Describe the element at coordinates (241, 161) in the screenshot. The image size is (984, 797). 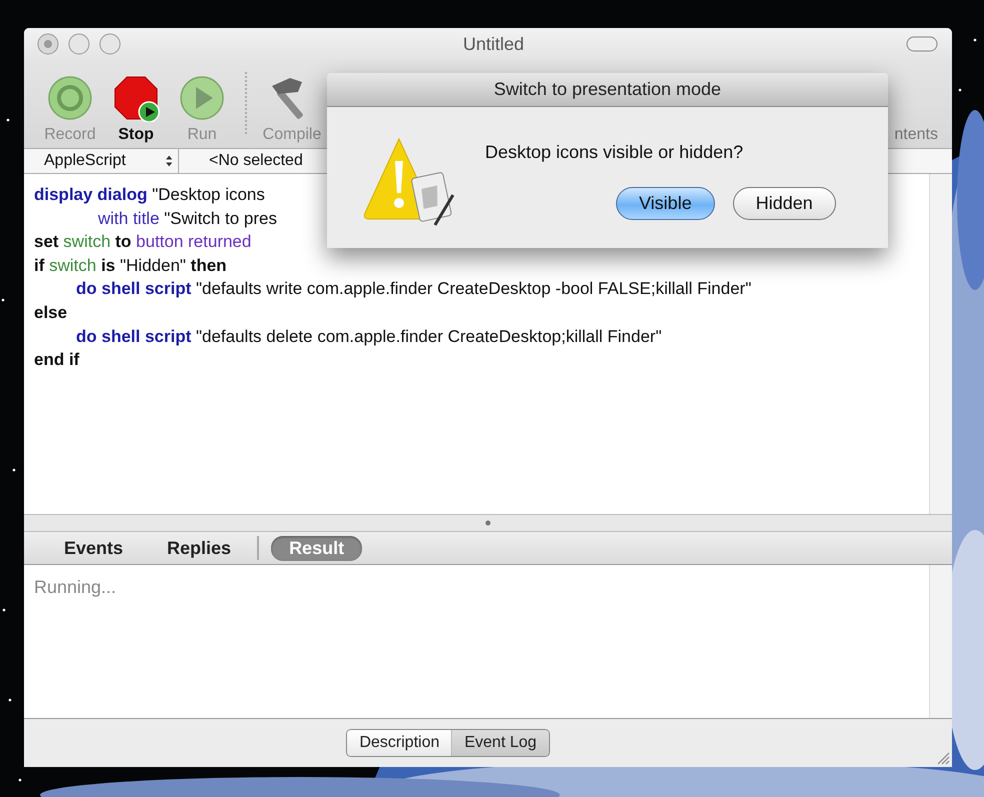
I see `handler-popup: <No selected` at that location.